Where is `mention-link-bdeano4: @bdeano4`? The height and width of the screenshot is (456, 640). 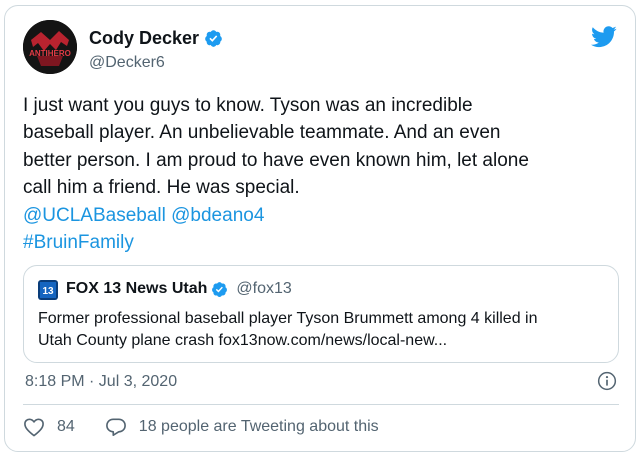
mention-link-bdeano4: @bdeano4 is located at coordinates (217, 215).